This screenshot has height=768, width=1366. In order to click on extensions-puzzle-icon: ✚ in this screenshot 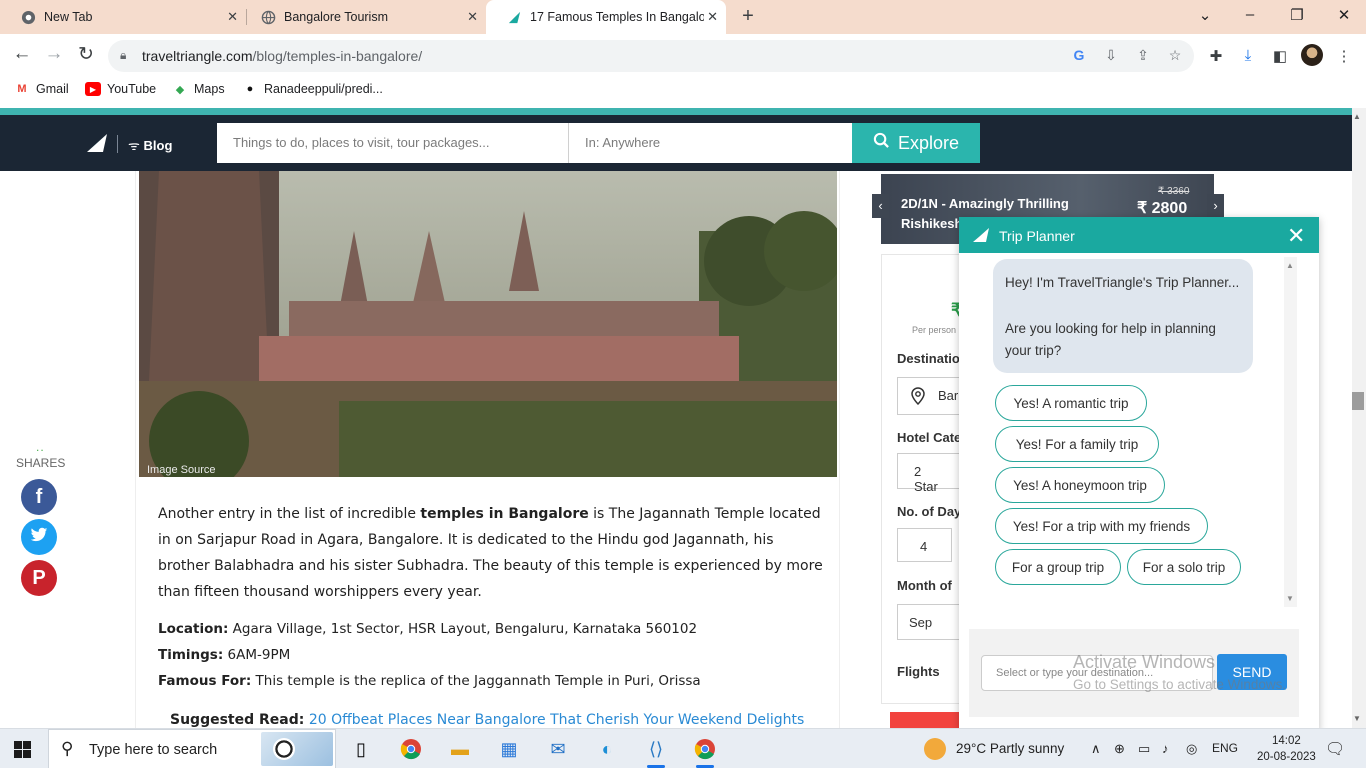, I will do `click(1216, 56)`.